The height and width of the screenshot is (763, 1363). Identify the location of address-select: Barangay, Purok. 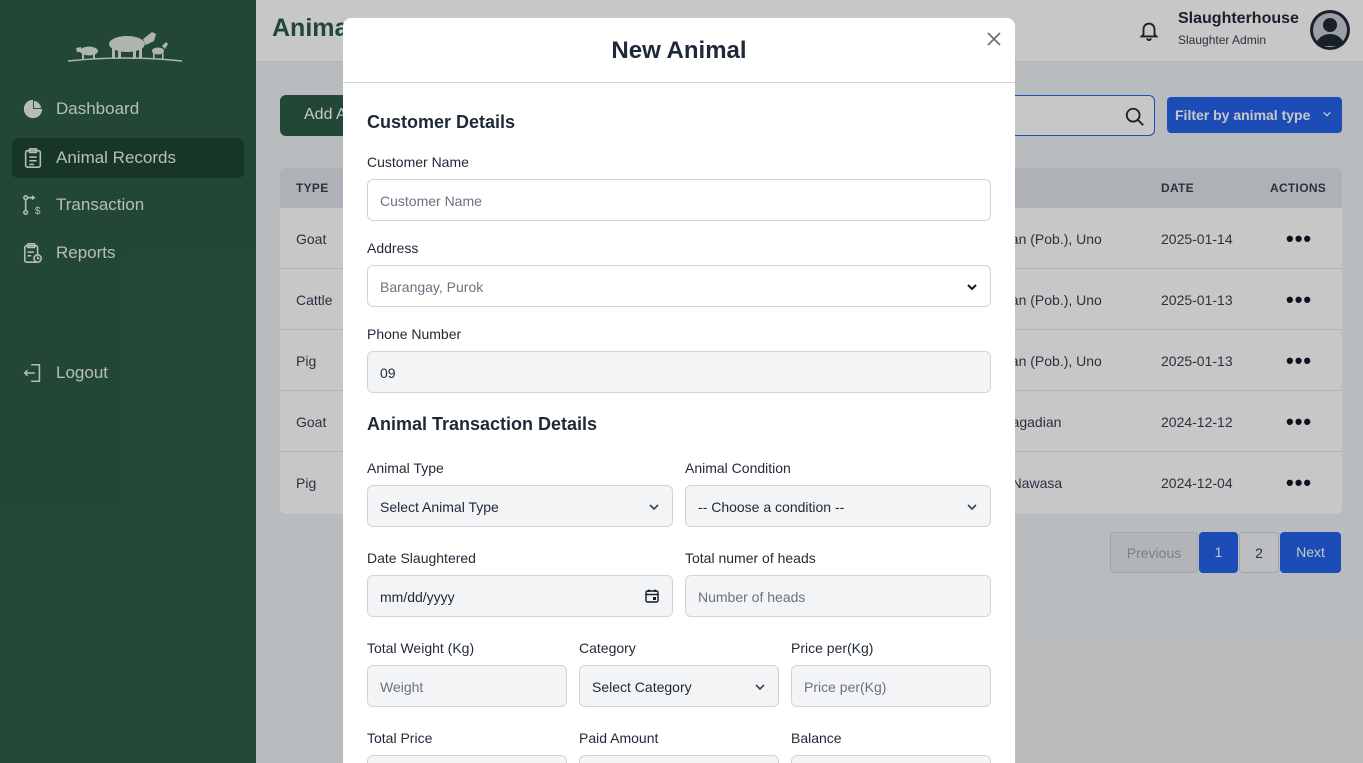
(679, 286).